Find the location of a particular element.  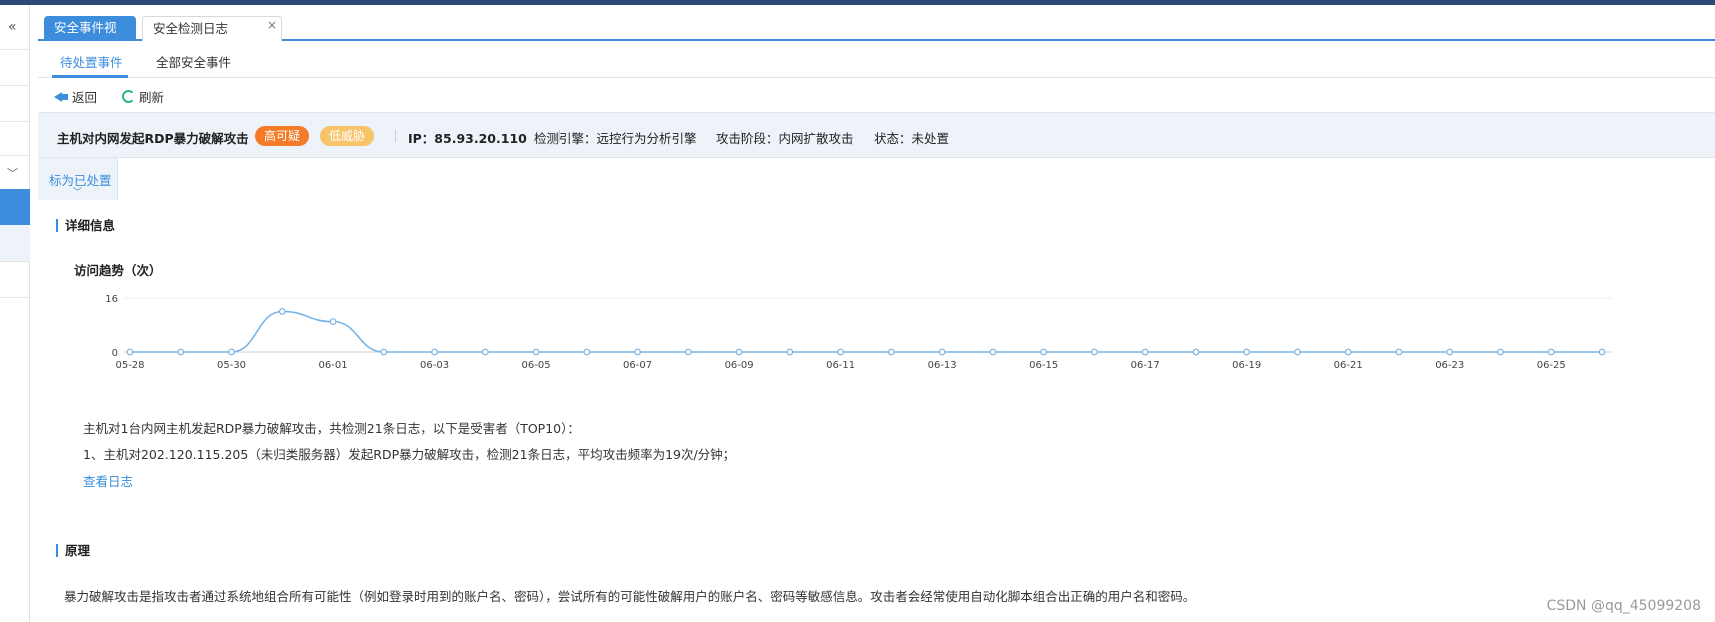

tab-security-detection-log: 安全检测日志 × is located at coordinates (212, 28).